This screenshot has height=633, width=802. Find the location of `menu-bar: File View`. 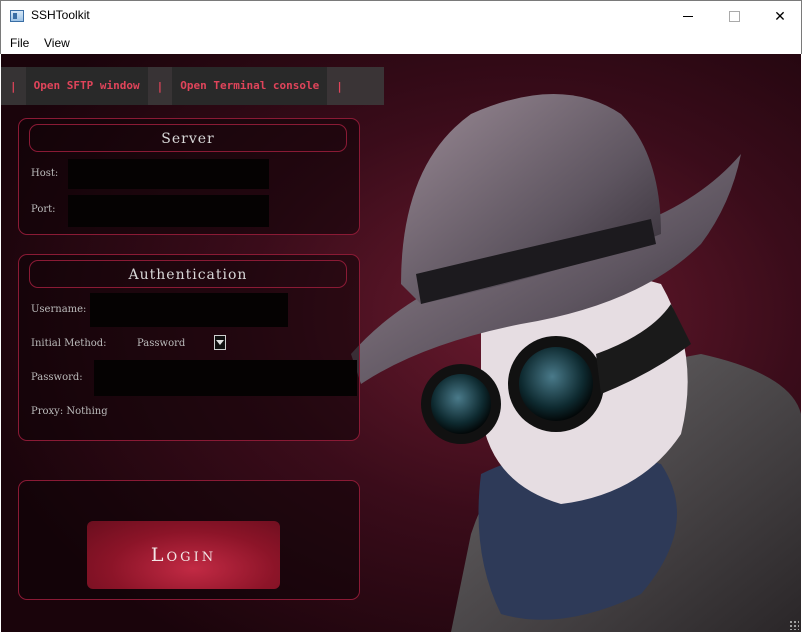

menu-bar: File View is located at coordinates (401, 43).